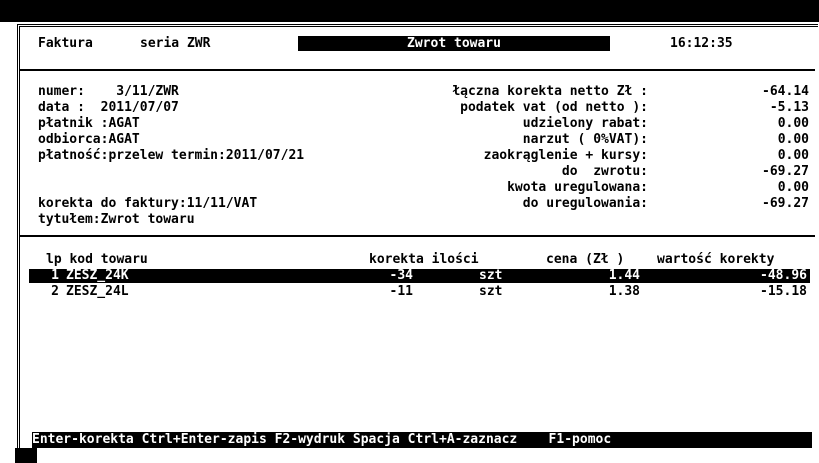 Image resolution: width=819 pixels, height=463 pixels. What do you see at coordinates (108, 108) in the screenshot?
I see `invoice-date: data : 2011/07/07` at bounding box center [108, 108].